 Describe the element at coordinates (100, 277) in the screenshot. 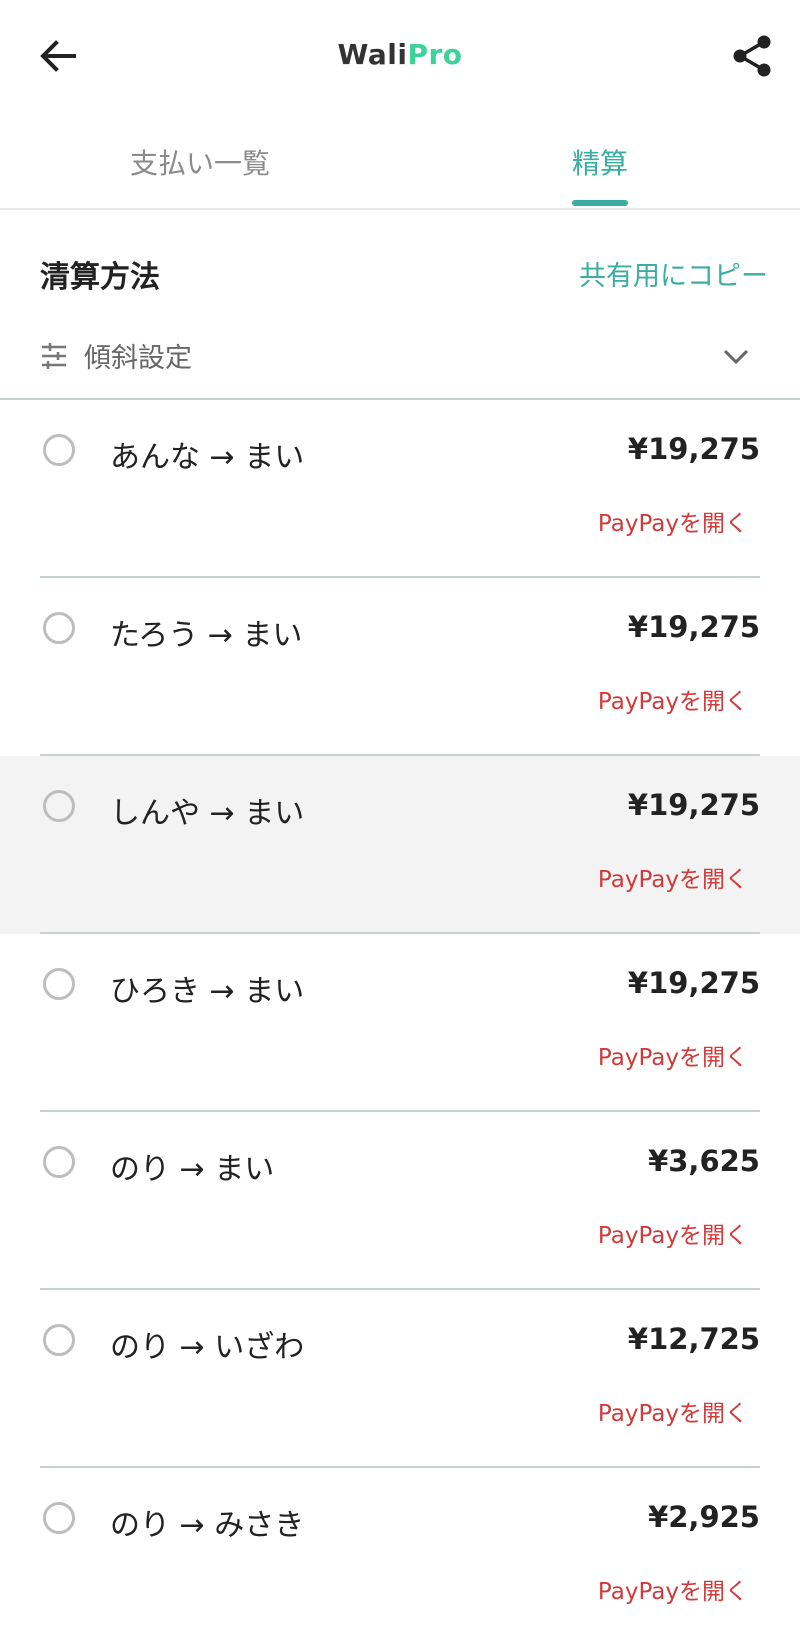

I see `section-title: 清算方法` at that location.